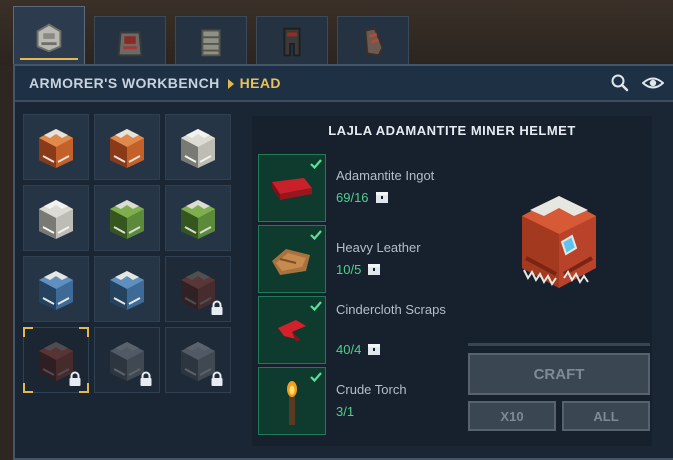 This screenshot has width=673, height=460. Describe the element at coordinates (452, 130) in the screenshot. I see `recipe-title: LAJLA ADAMANTITE MINER HELMET` at that location.